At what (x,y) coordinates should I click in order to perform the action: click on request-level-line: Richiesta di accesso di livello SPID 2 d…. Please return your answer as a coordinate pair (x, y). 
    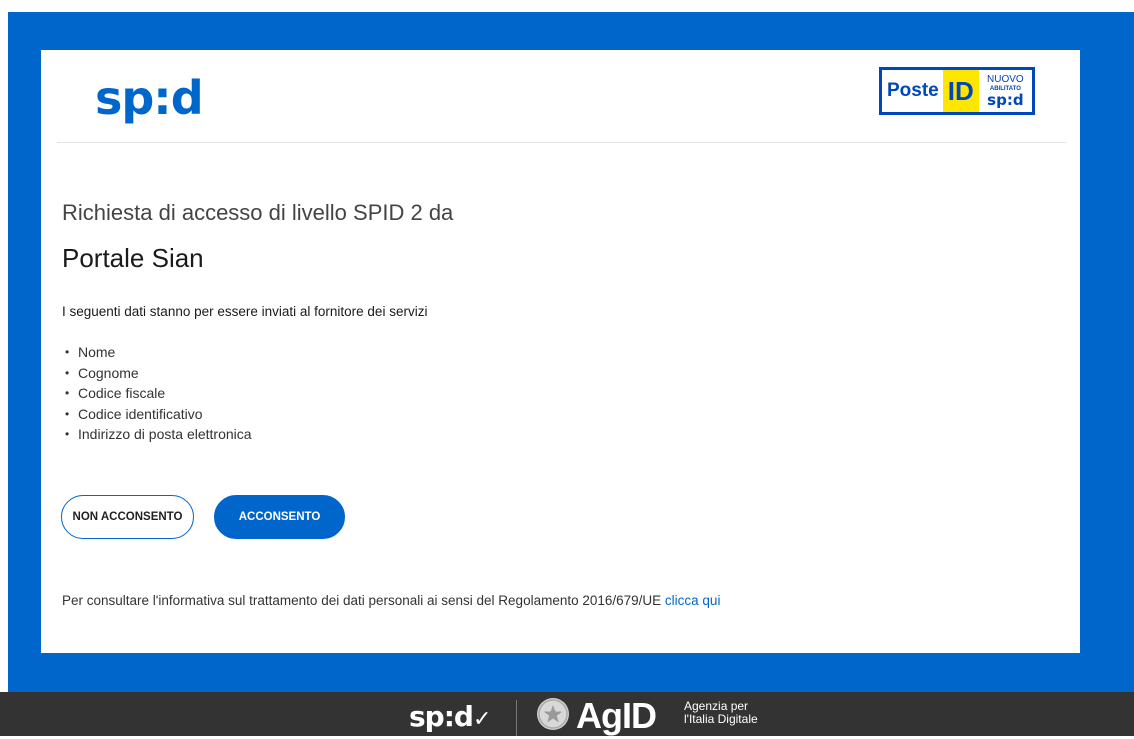
    Looking at the image, I should click on (258, 212).